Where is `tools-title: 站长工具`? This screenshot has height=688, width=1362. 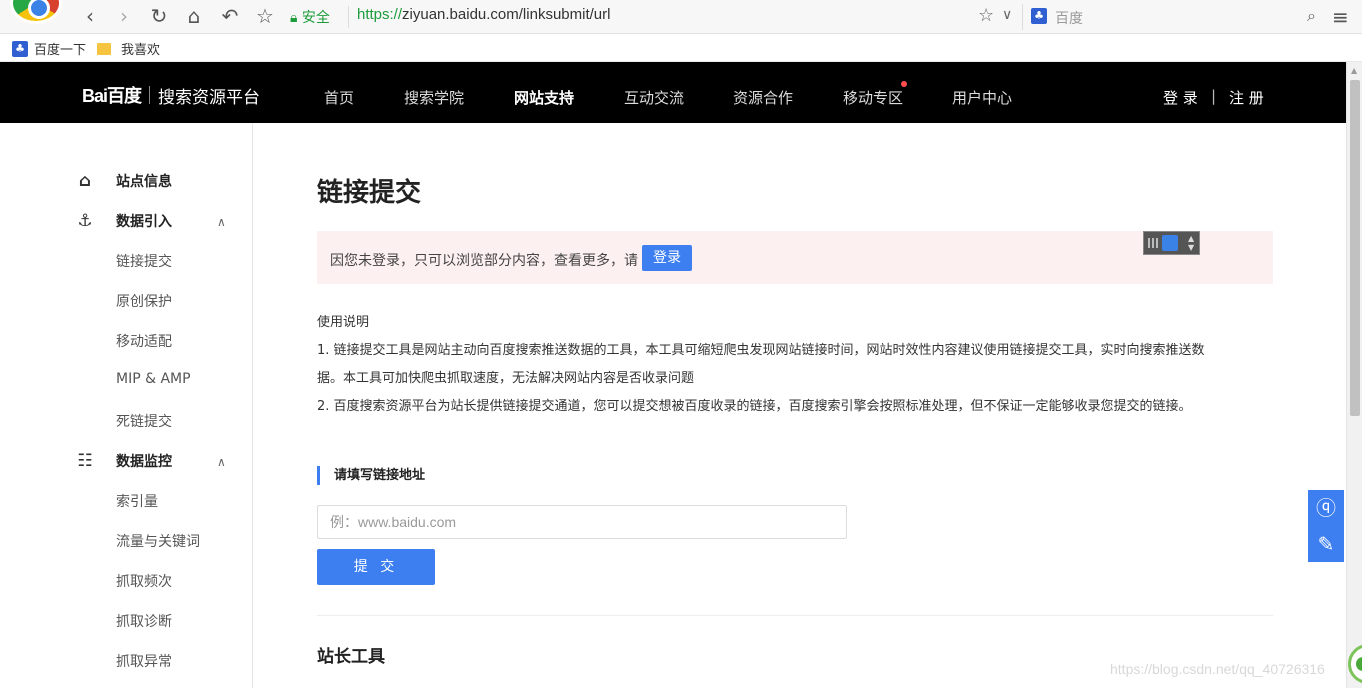 tools-title: 站长工具 is located at coordinates (351, 657).